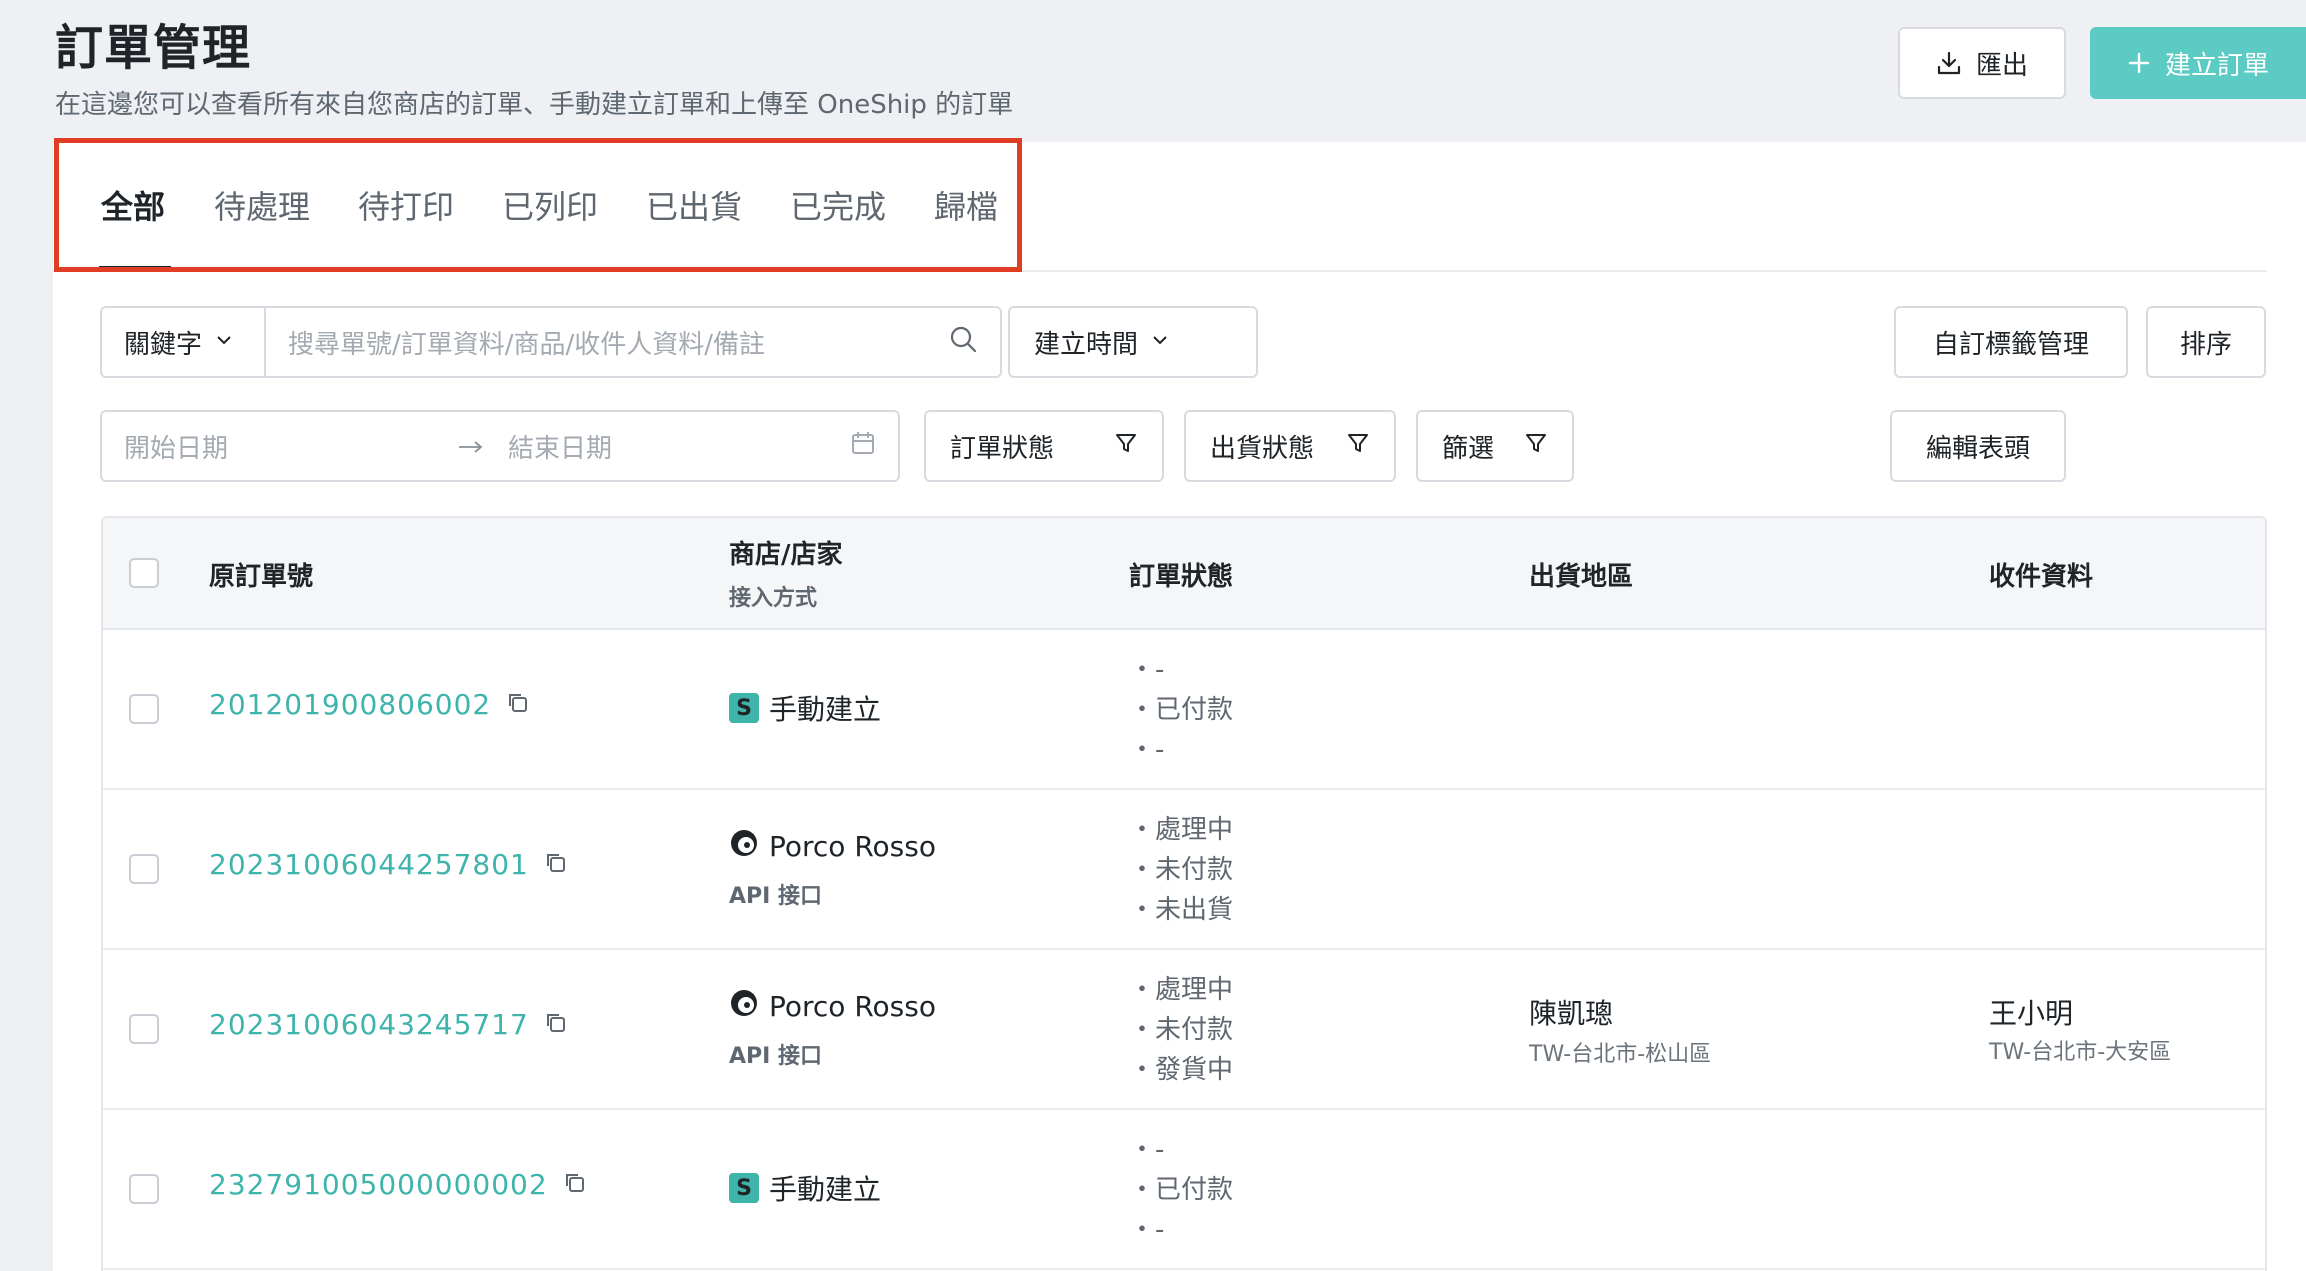 The image size is (2306, 1271). I want to click on general-filter-label: 篩選, so click(1468, 448).